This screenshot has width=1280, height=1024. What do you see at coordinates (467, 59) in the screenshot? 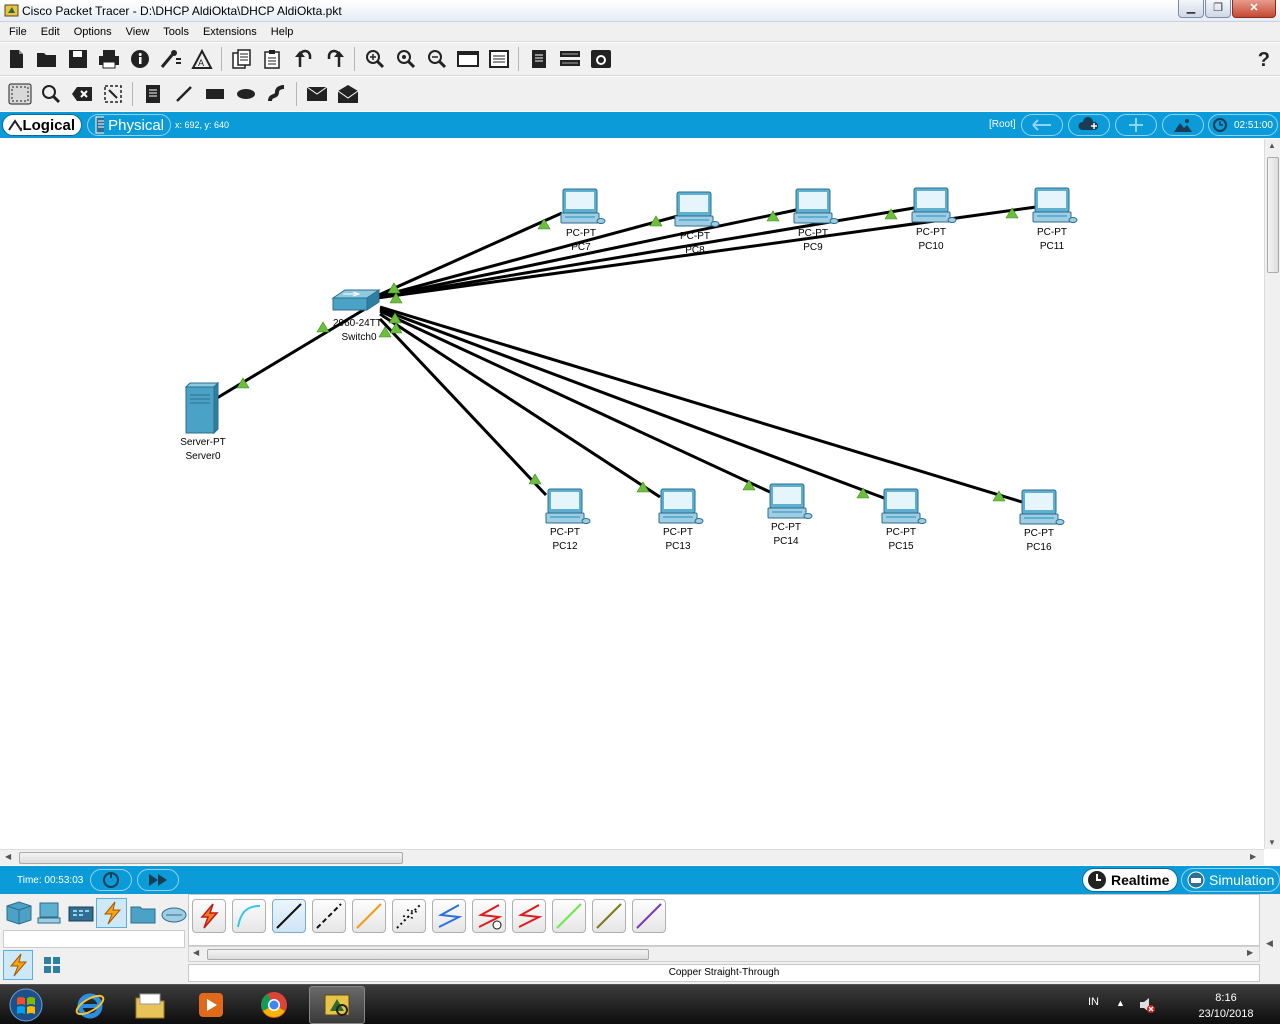
I see `drawing-palette-icon` at bounding box center [467, 59].